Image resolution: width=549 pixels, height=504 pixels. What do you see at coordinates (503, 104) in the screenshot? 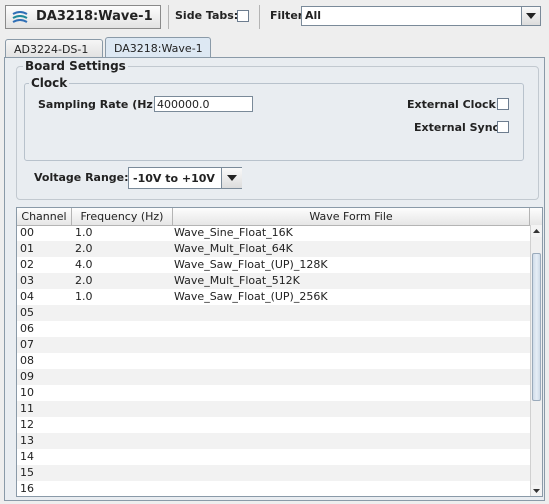
I see `external-clock-checkbox` at bounding box center [503, 104].